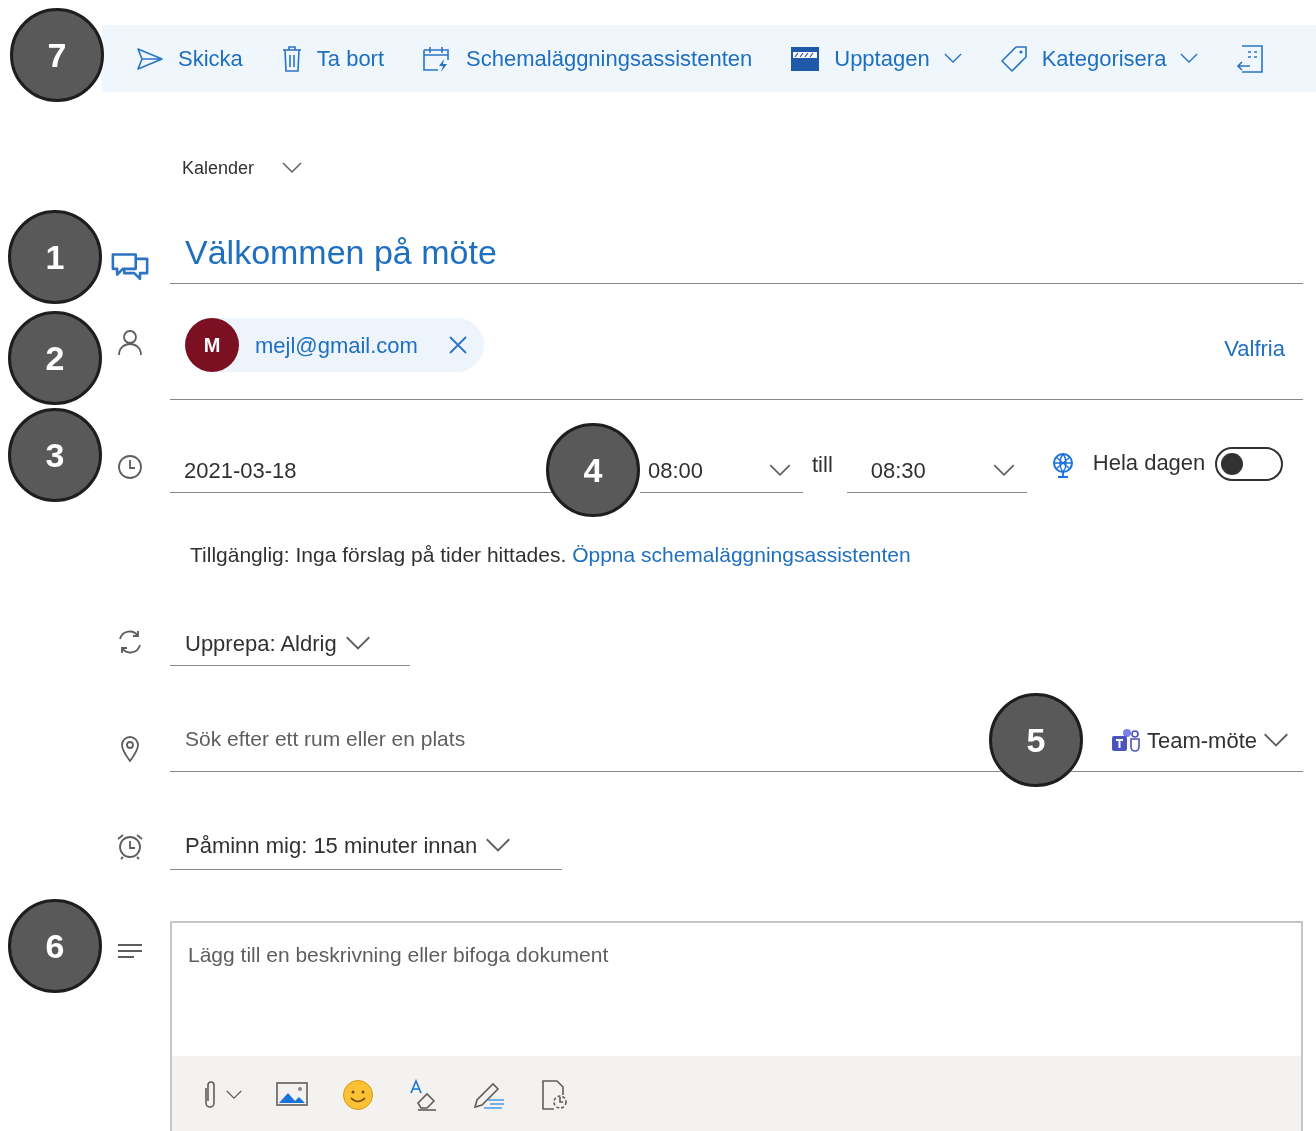  I want to click on title-field: Välkommen på möte, so click(744, 252).